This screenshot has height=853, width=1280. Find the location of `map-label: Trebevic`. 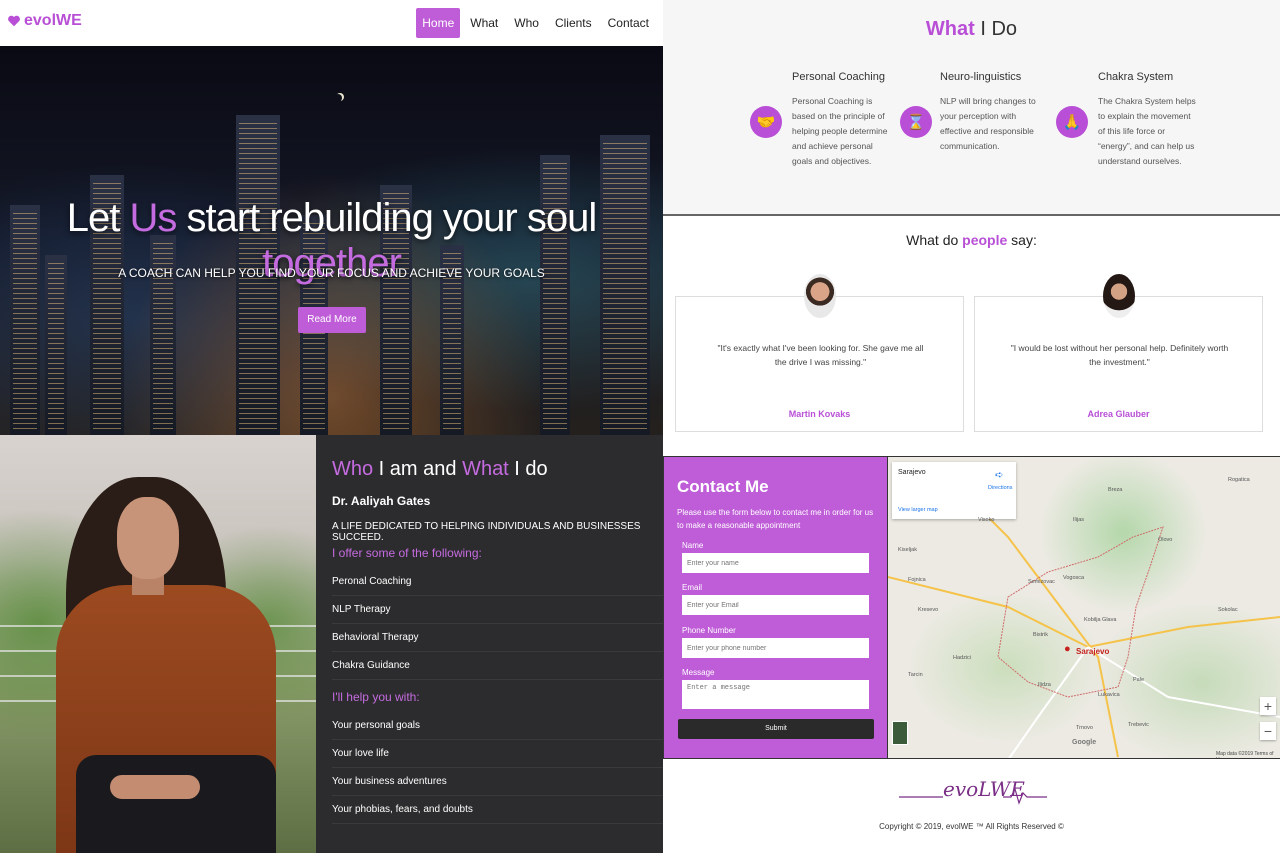

map-label: Trebevic is located at coordinates (1138, 725).